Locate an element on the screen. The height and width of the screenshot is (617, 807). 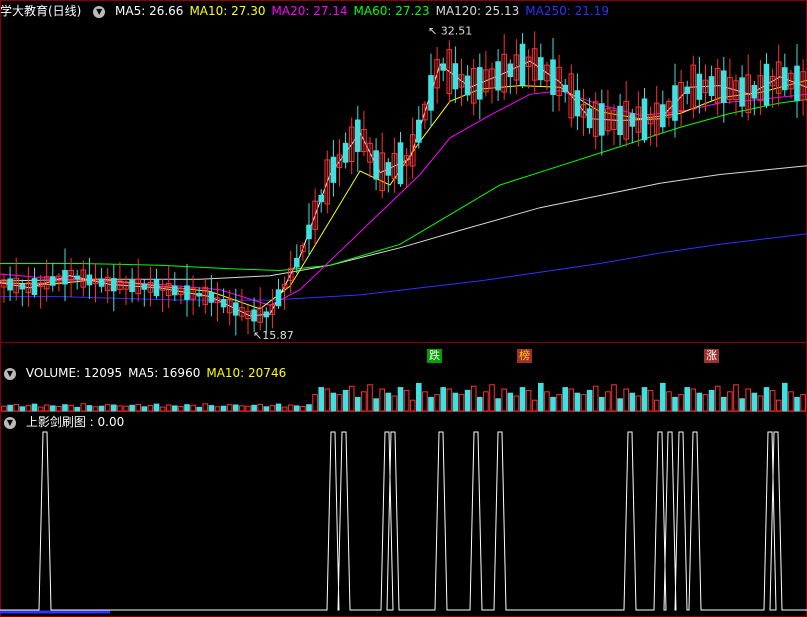
high-price-label: ↖ 32.51 is located at coordinates (450, 31).